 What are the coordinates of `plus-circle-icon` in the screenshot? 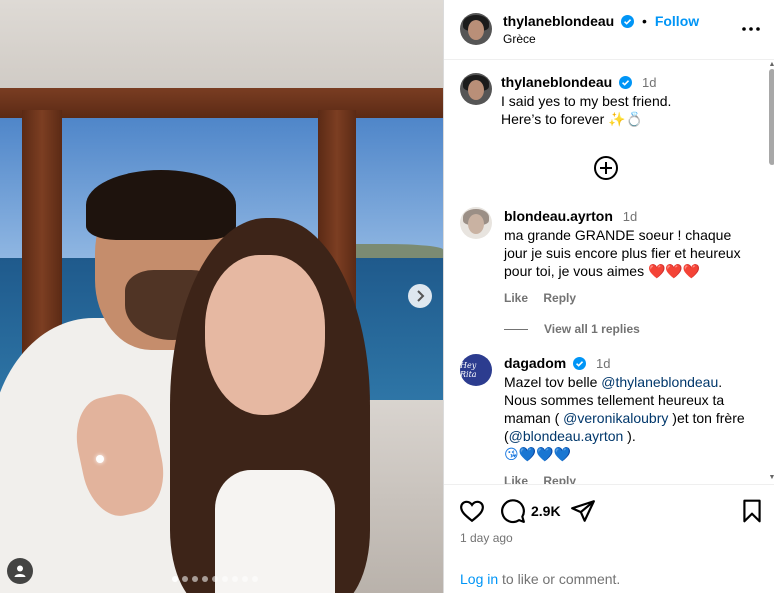 It's located at (606, 168).